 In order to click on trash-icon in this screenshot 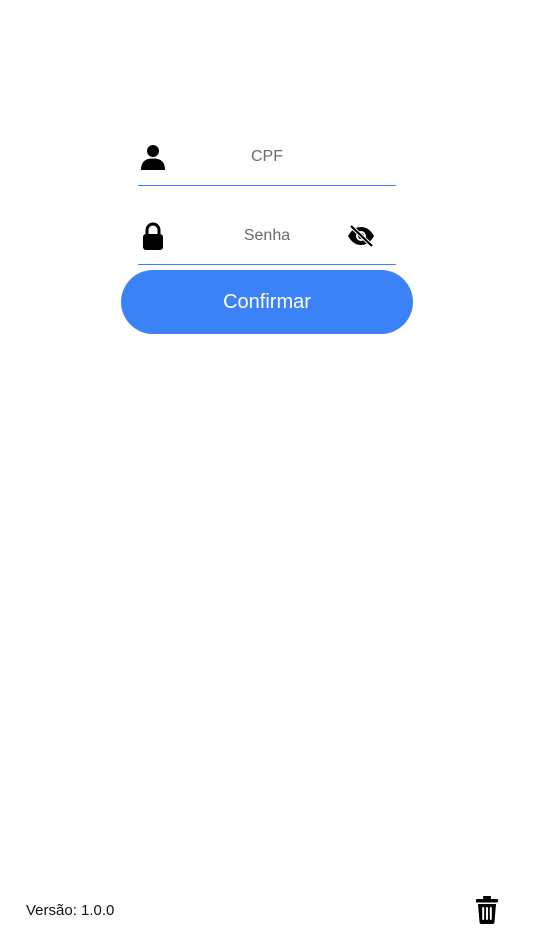, I will do `click(487, 910)`.